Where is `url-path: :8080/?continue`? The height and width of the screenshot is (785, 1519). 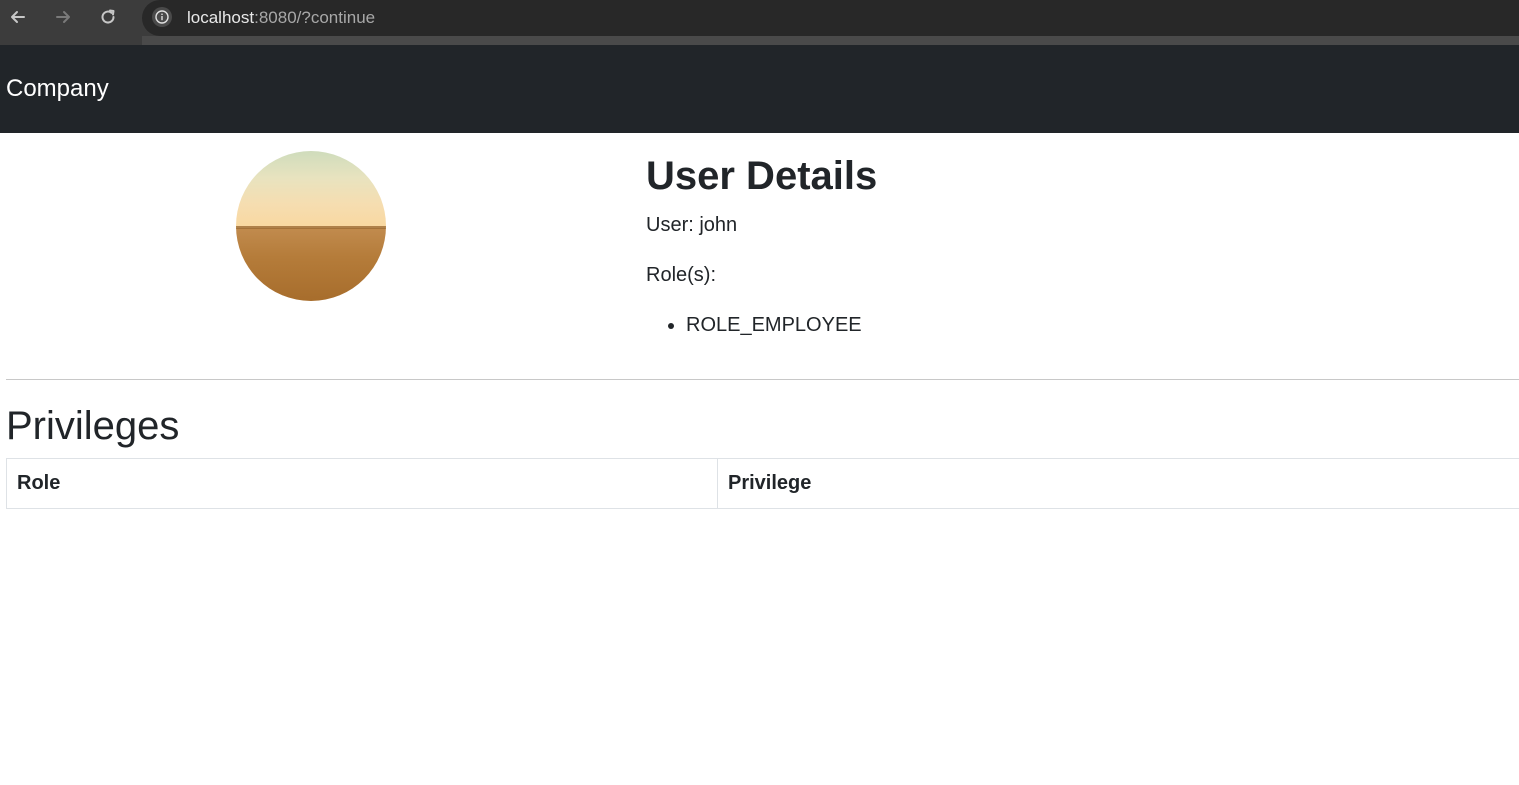 url-path: :8080/?continue is located at coordinates (315, 17).